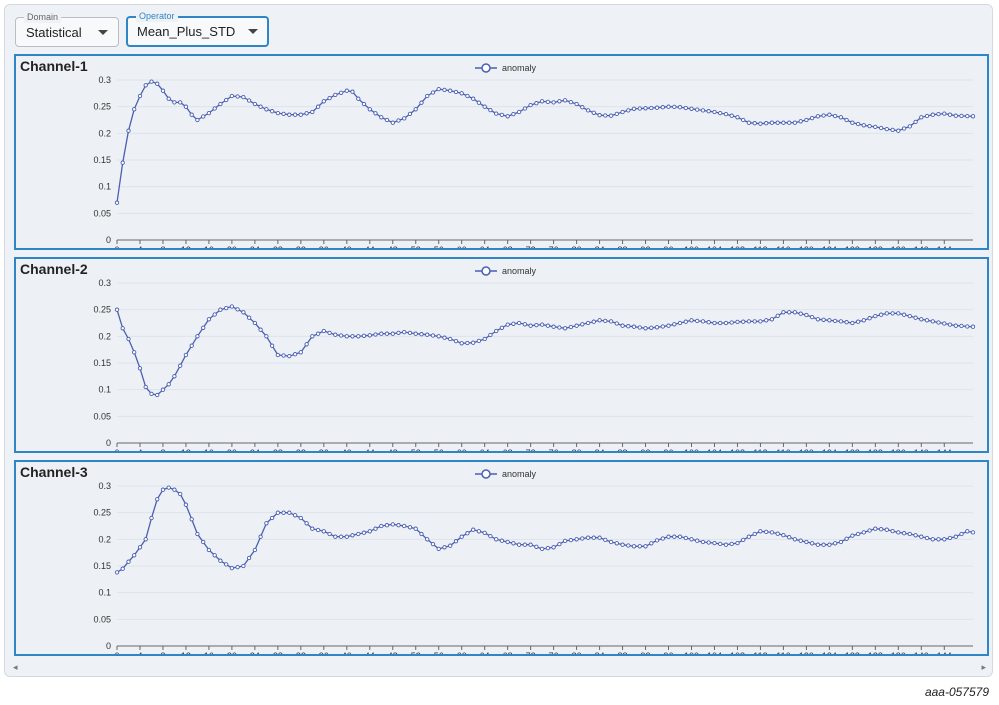 The width and height of the screenshot is (999, 705). What do you see at coordinates (600, 449) in the screenshot?
I see `x-tick-label: 84` at bounding box center [600, 449].